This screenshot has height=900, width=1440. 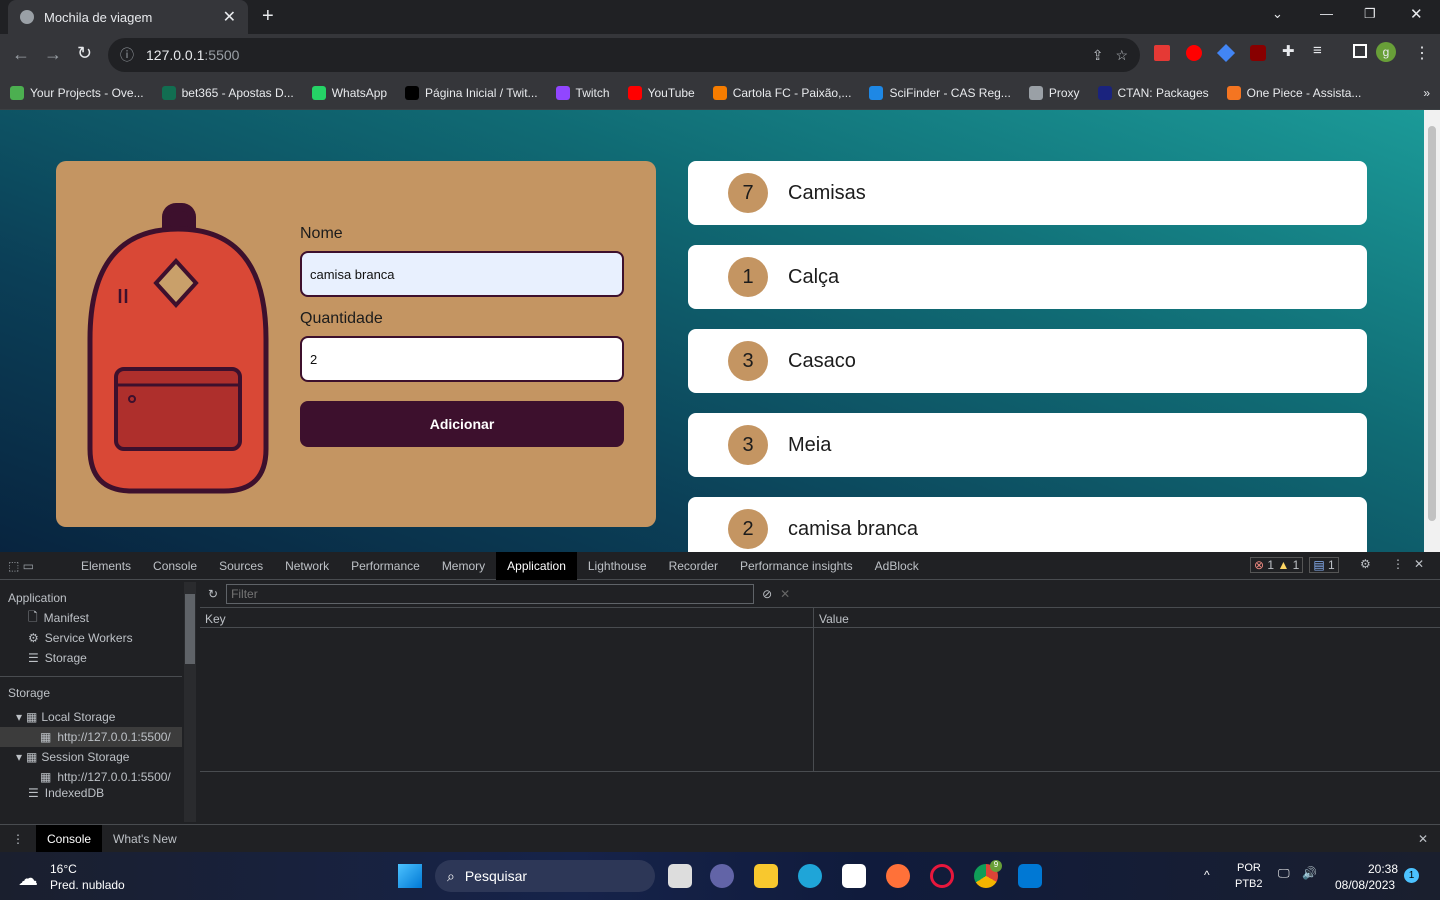 I want to click on clock-date: 08/08/2023, so click(x=1365, y=885).